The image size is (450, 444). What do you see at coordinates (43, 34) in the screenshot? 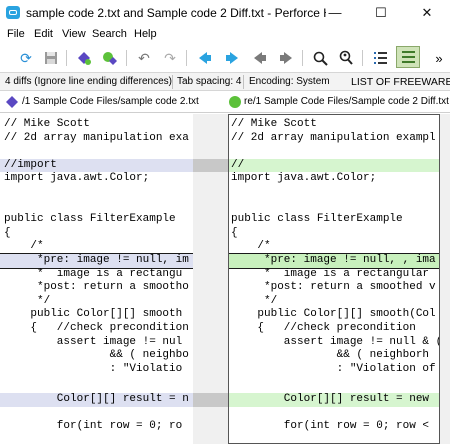
I see `menu-edit: Edit` at bounding box center [43, 34].